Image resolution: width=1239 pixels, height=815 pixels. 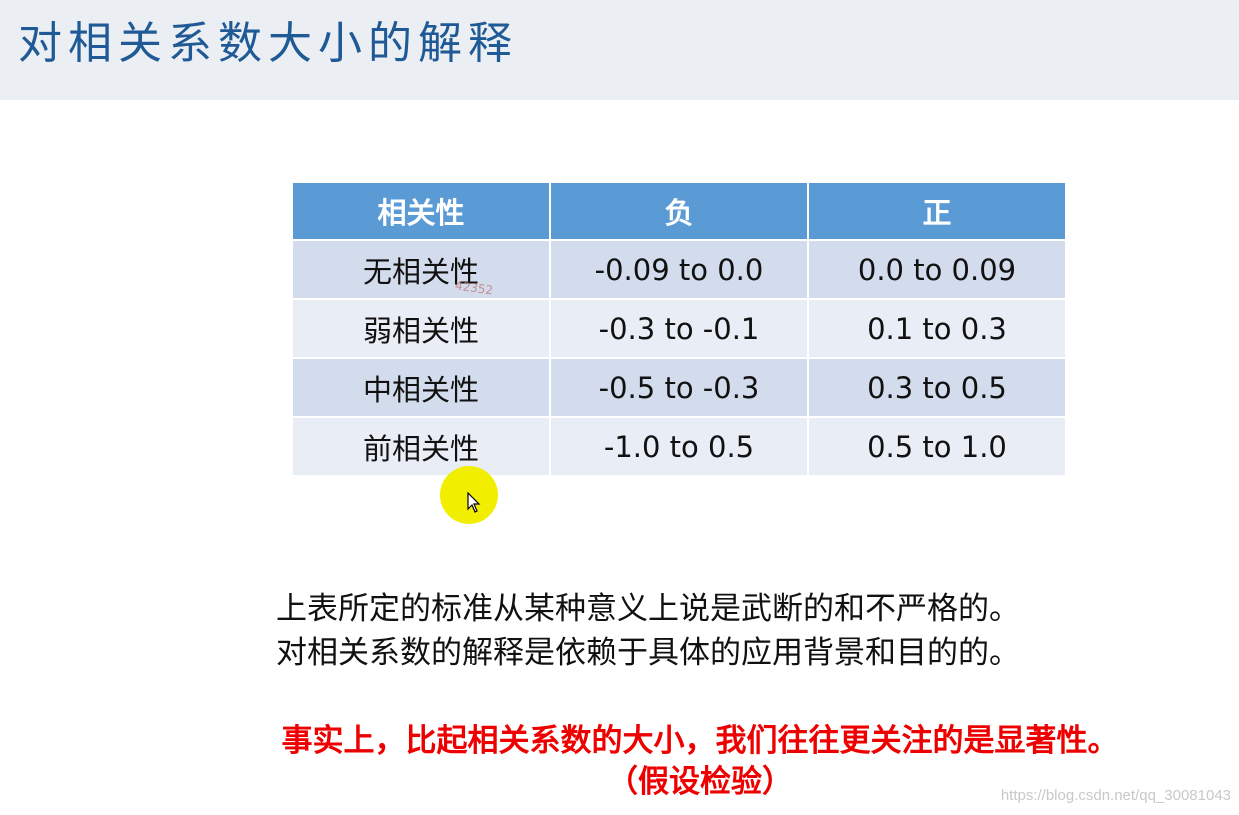 What do you see at coordinates (1115, 795) in the screenshot?
I see `source-watermark: https://blog.csdn.net/qq_30081043` at bounding box center [1115, 795].